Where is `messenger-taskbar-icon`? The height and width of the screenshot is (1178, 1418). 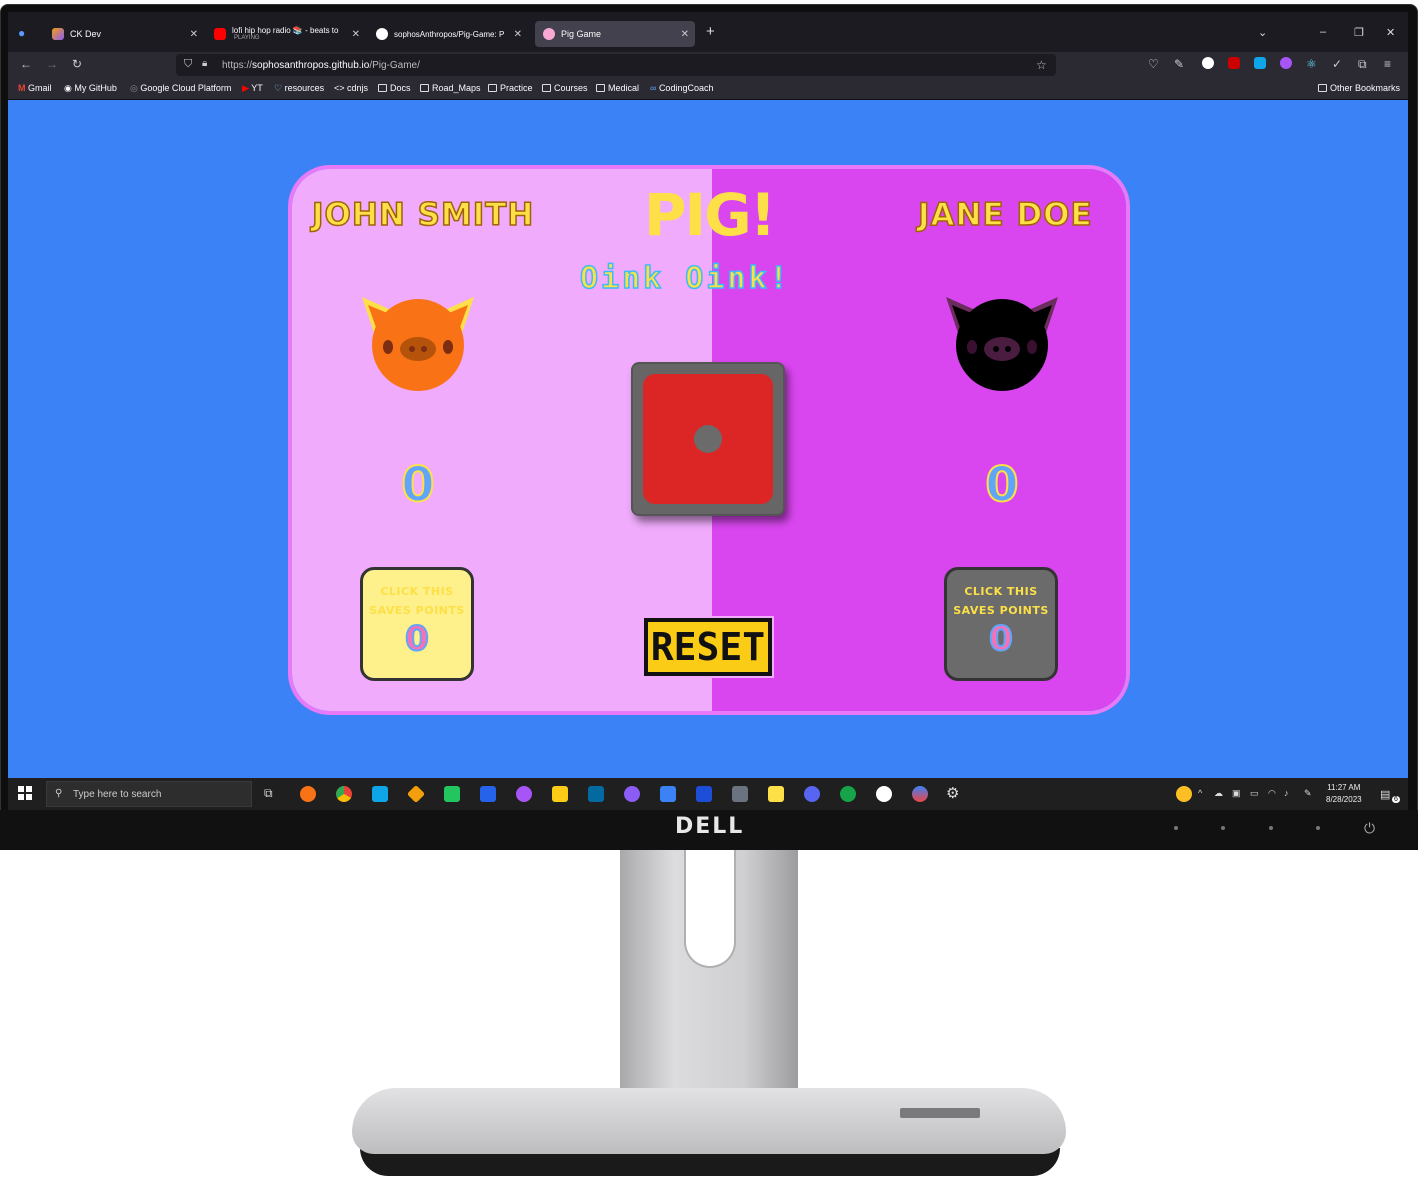 messenger-taskbar-icon is located at coordinates (632, 794).